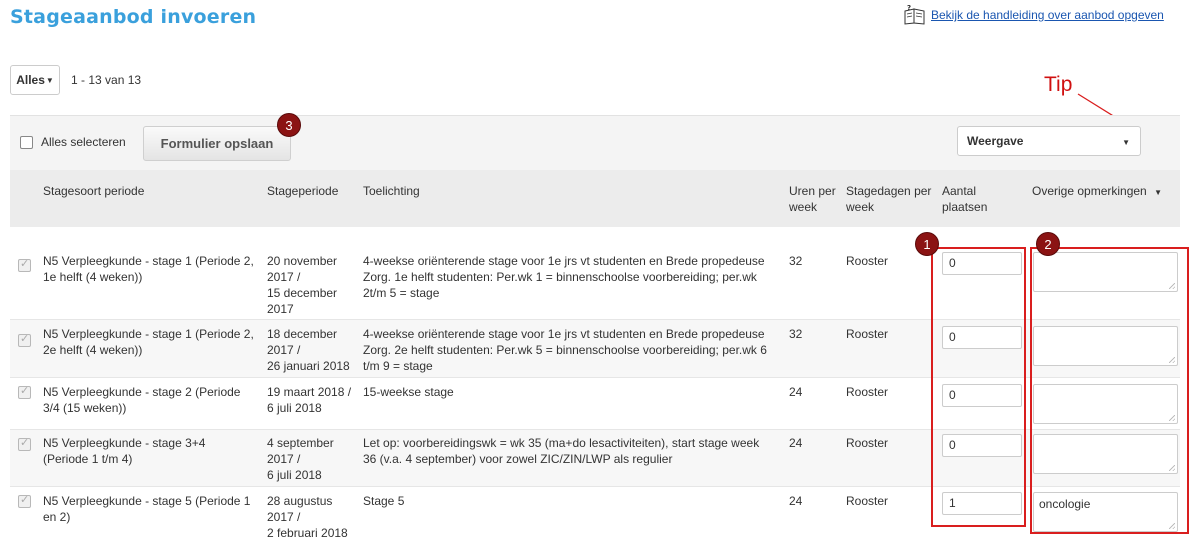 Image resolution: width=1192 pixels, height=545 pixels. What do you see at coordinates (391, 191) in the screenshot?
I see `col-header-note: Toelichting` at bounding box center [391, 191].